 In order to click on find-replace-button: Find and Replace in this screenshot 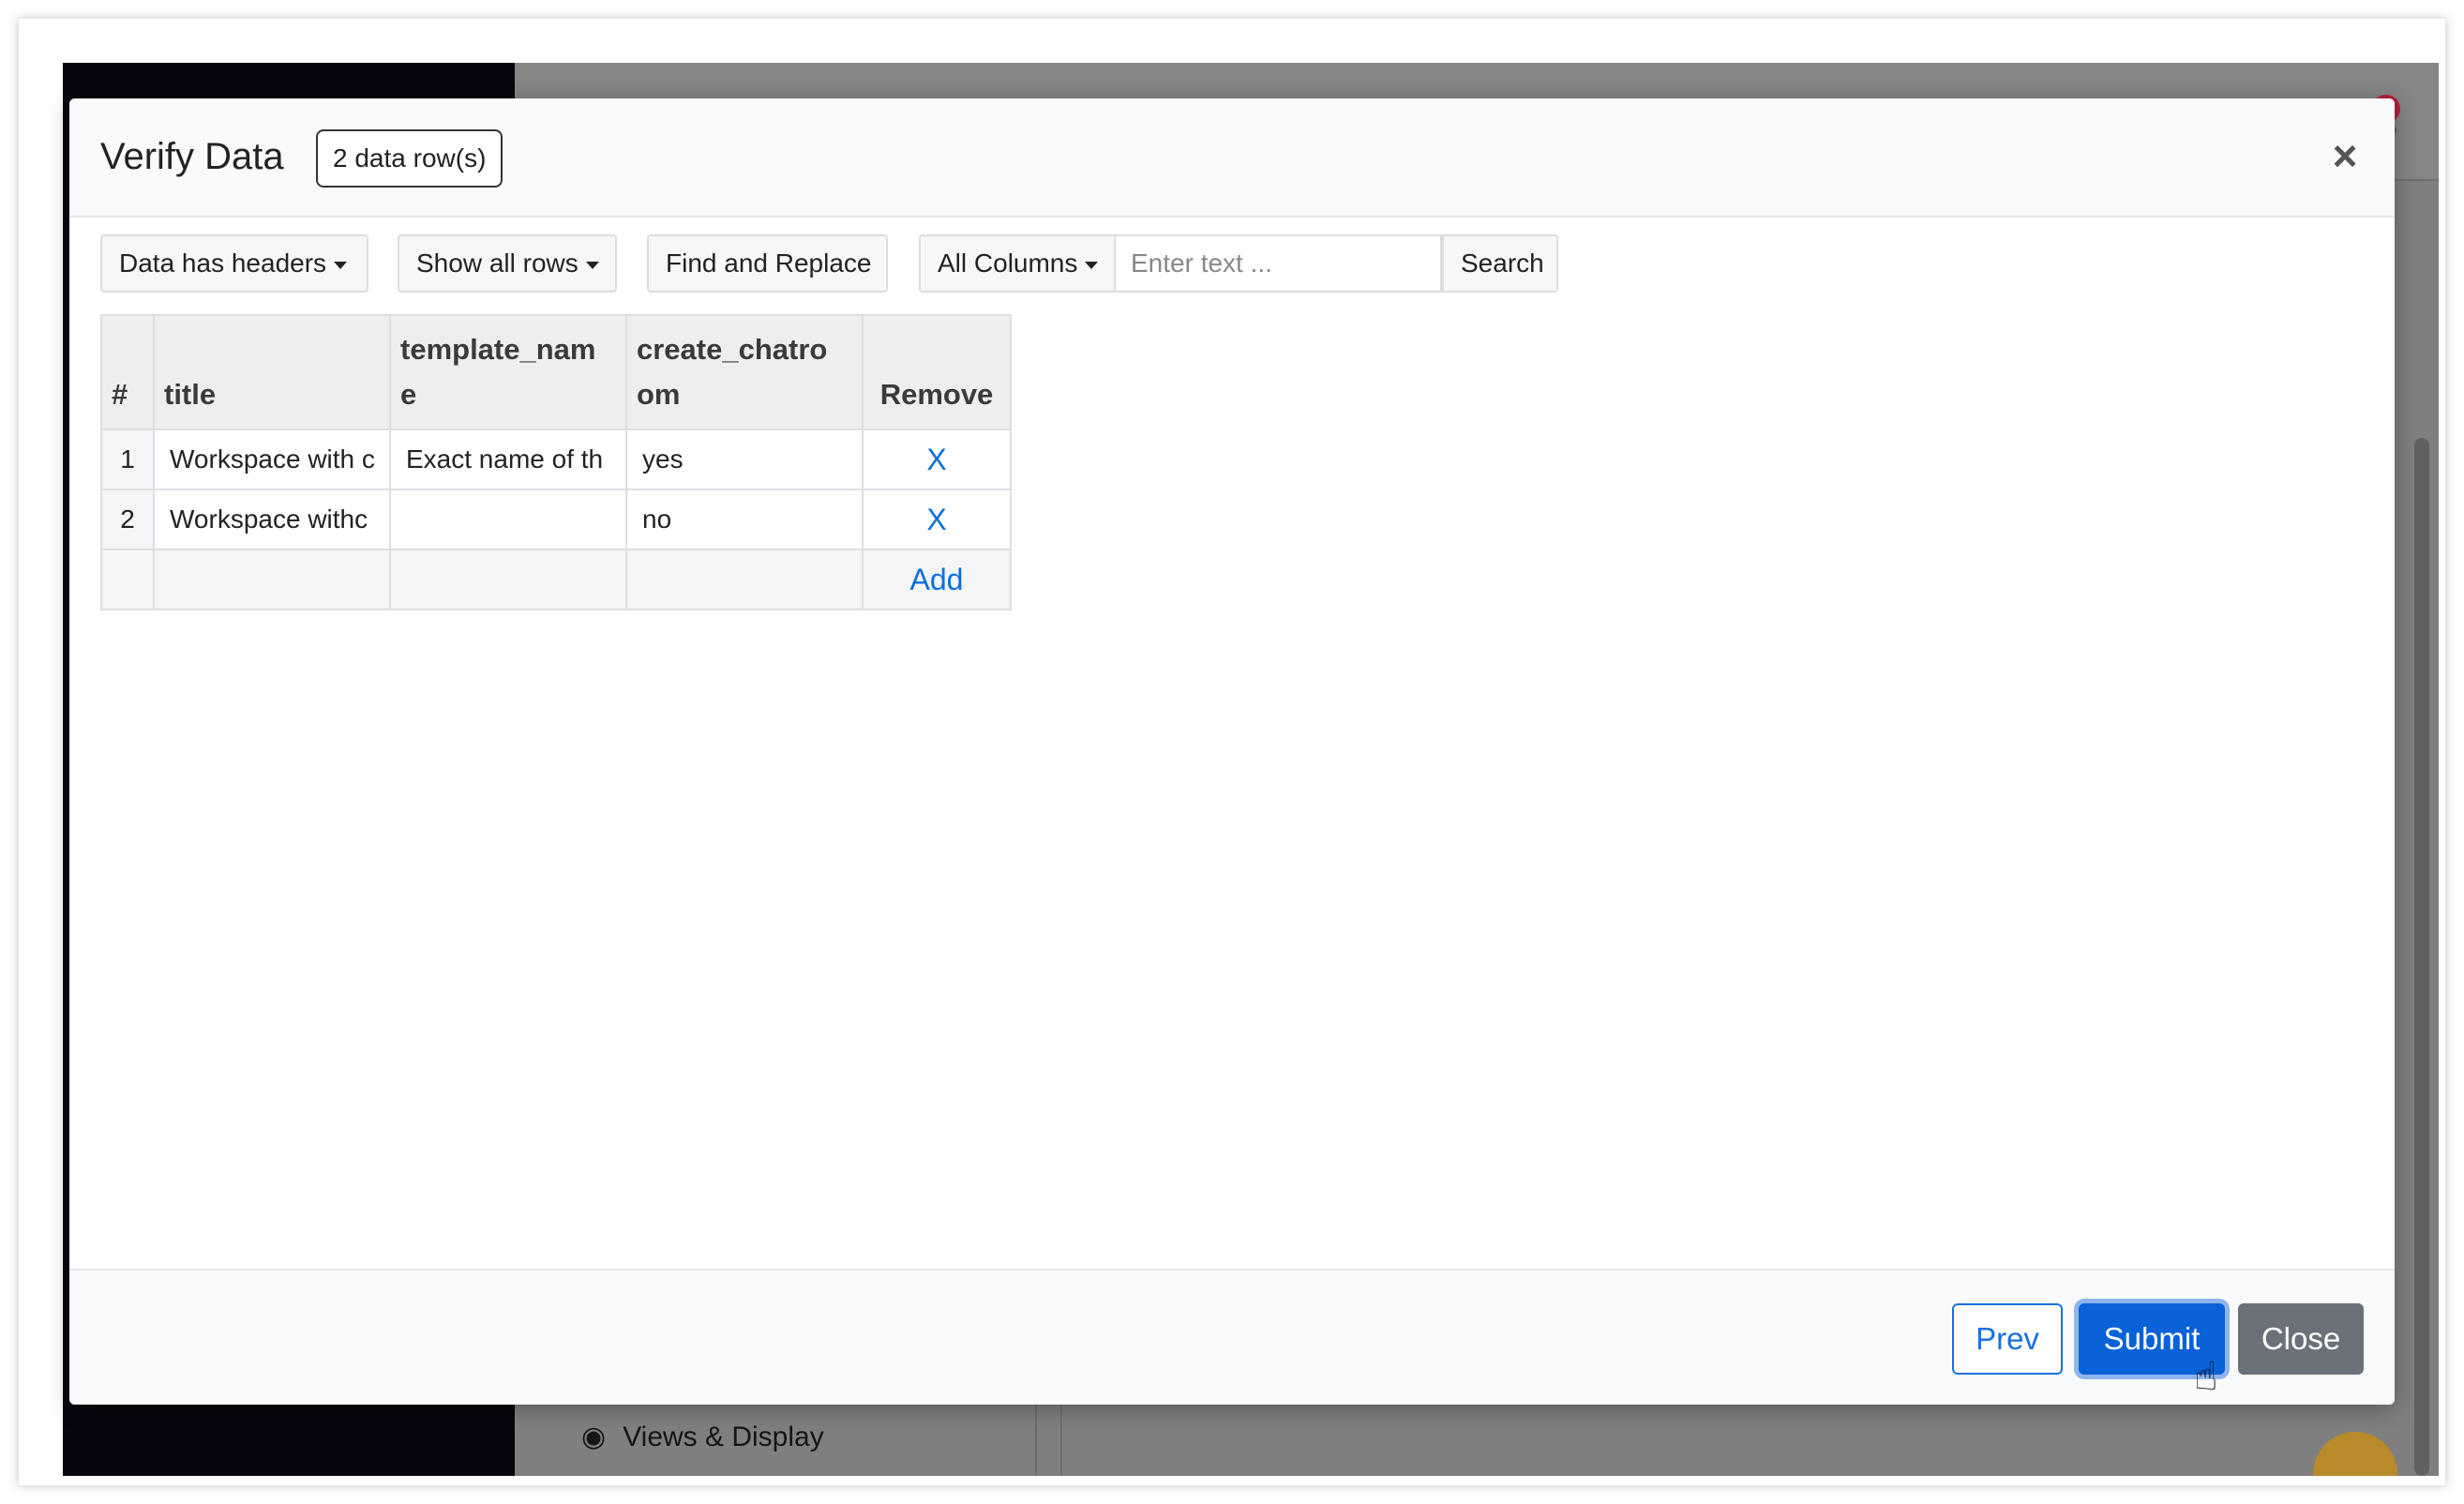, I will do `click(767, 263)`.